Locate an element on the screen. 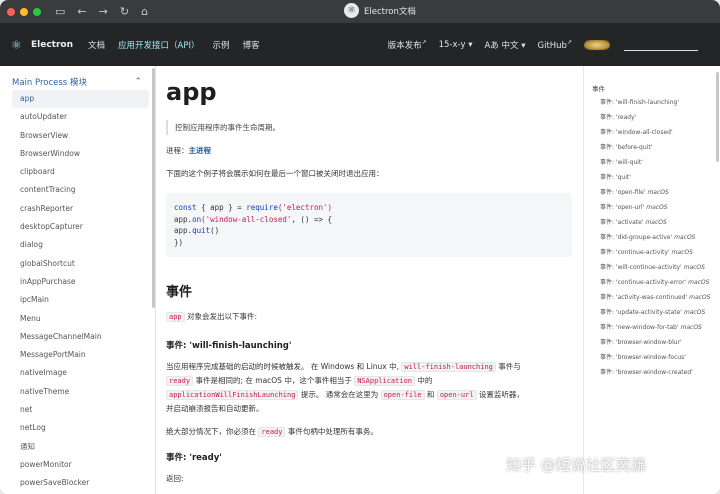  toc-heading: 事件 is located at coordinates (656, 90).